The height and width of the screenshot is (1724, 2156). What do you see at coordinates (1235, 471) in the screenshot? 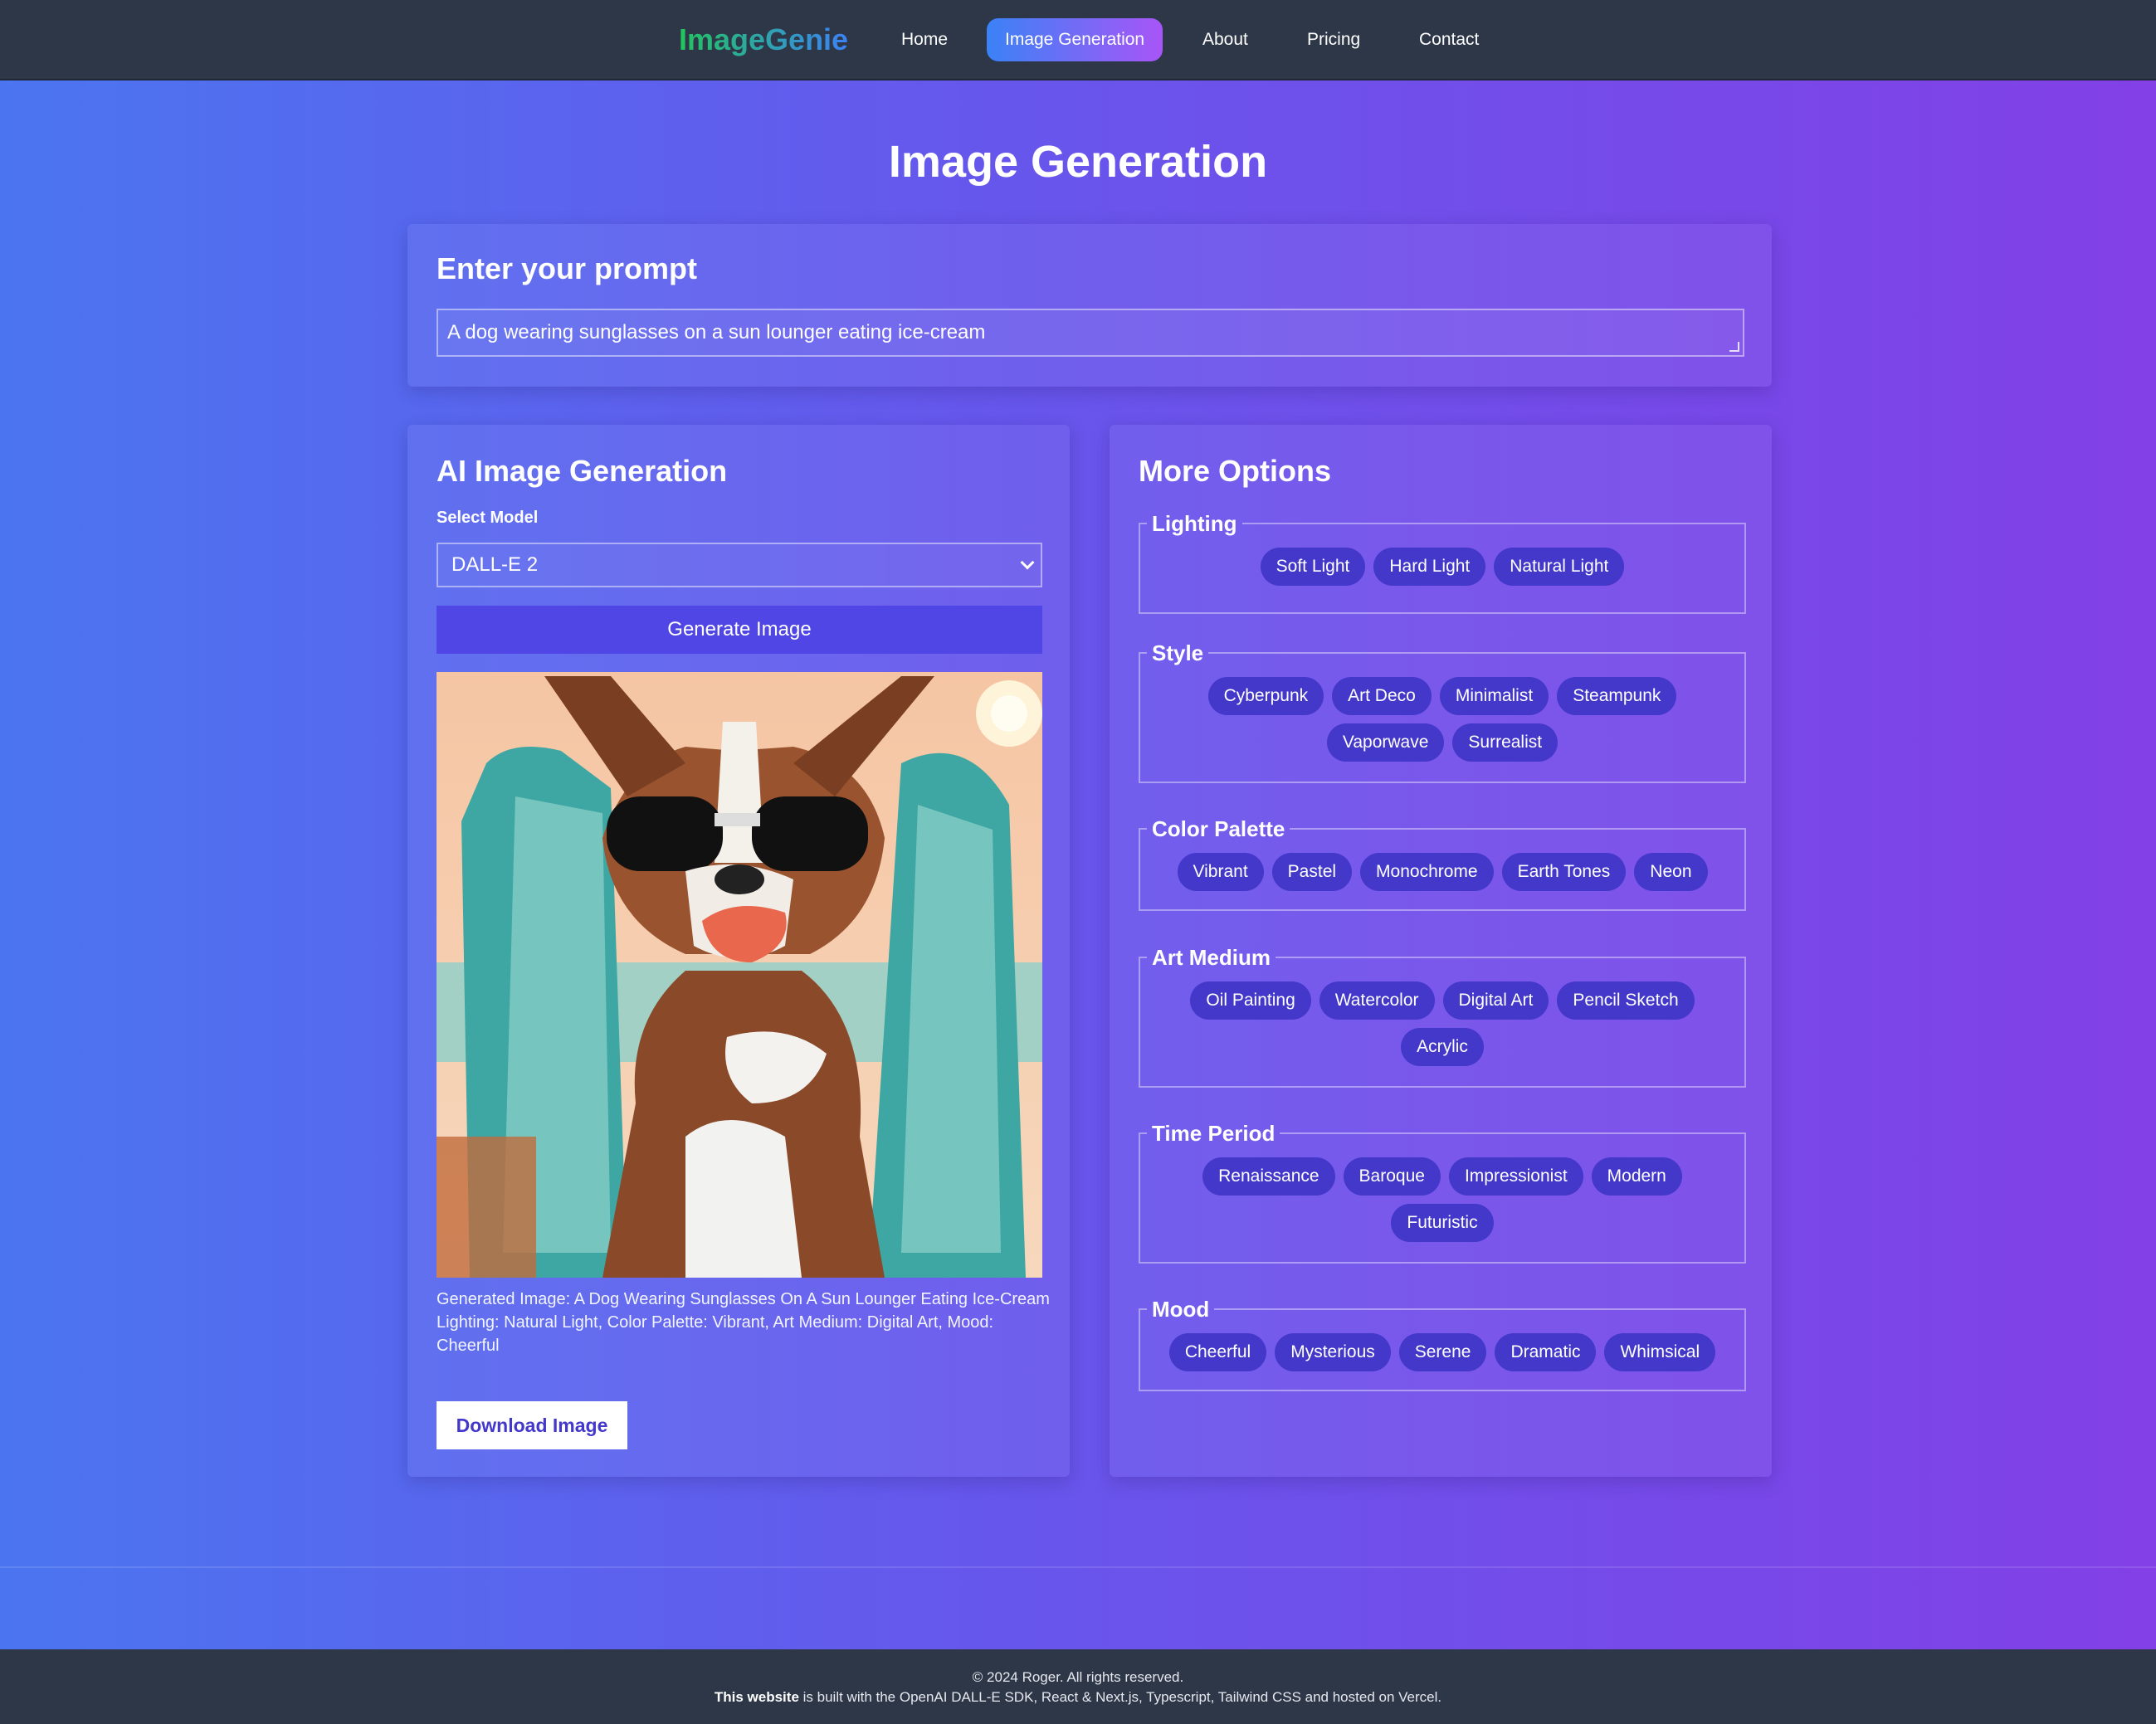
I see `more-options-heading: More Options` at bounding box center [1235, 471].